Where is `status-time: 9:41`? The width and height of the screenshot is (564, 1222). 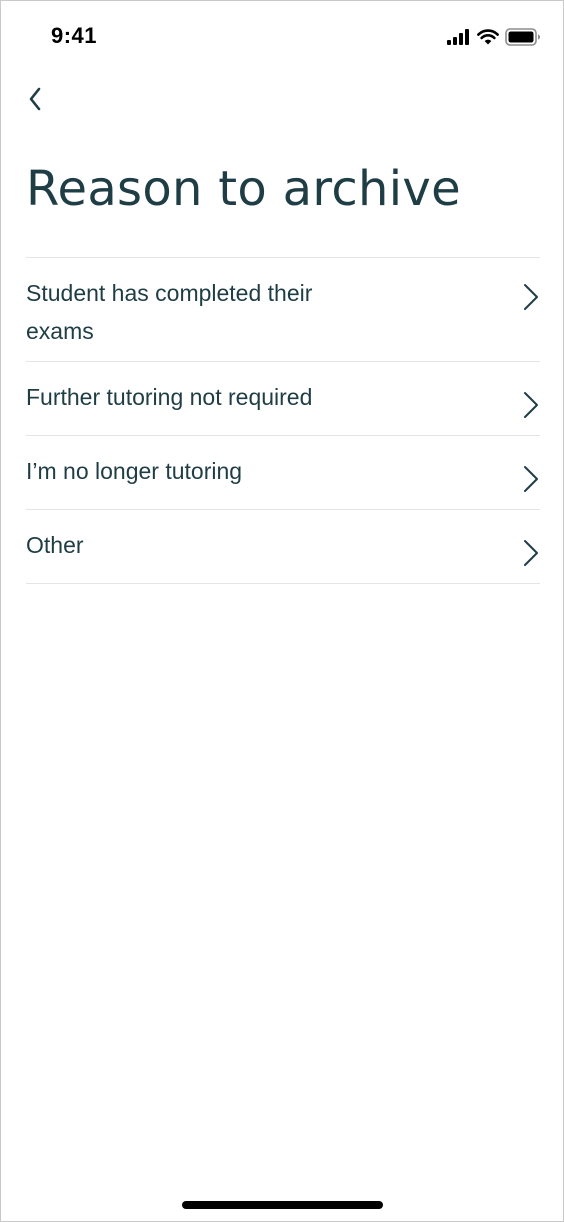
status-time: 9:41 is located at coordinates (74, 35).